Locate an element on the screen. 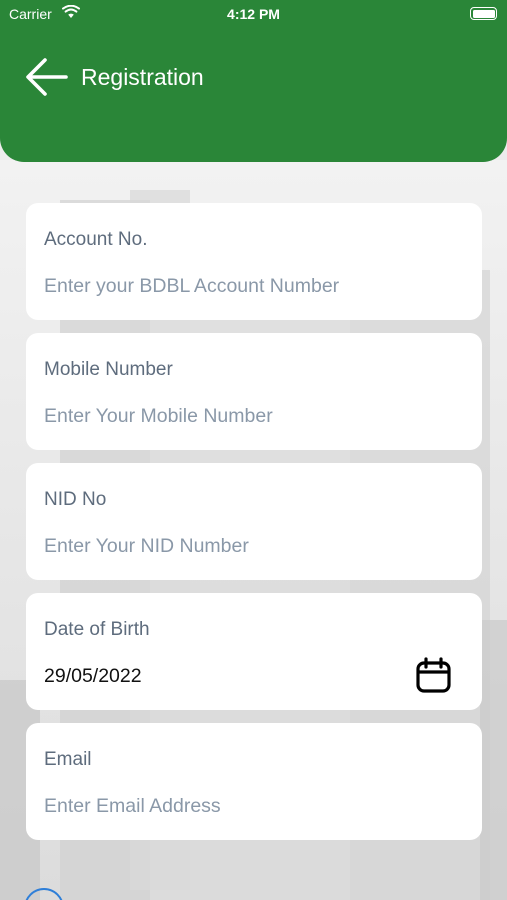 This screenshot has height=900, width=507. battery-icon is located at coordinates (483, 13).